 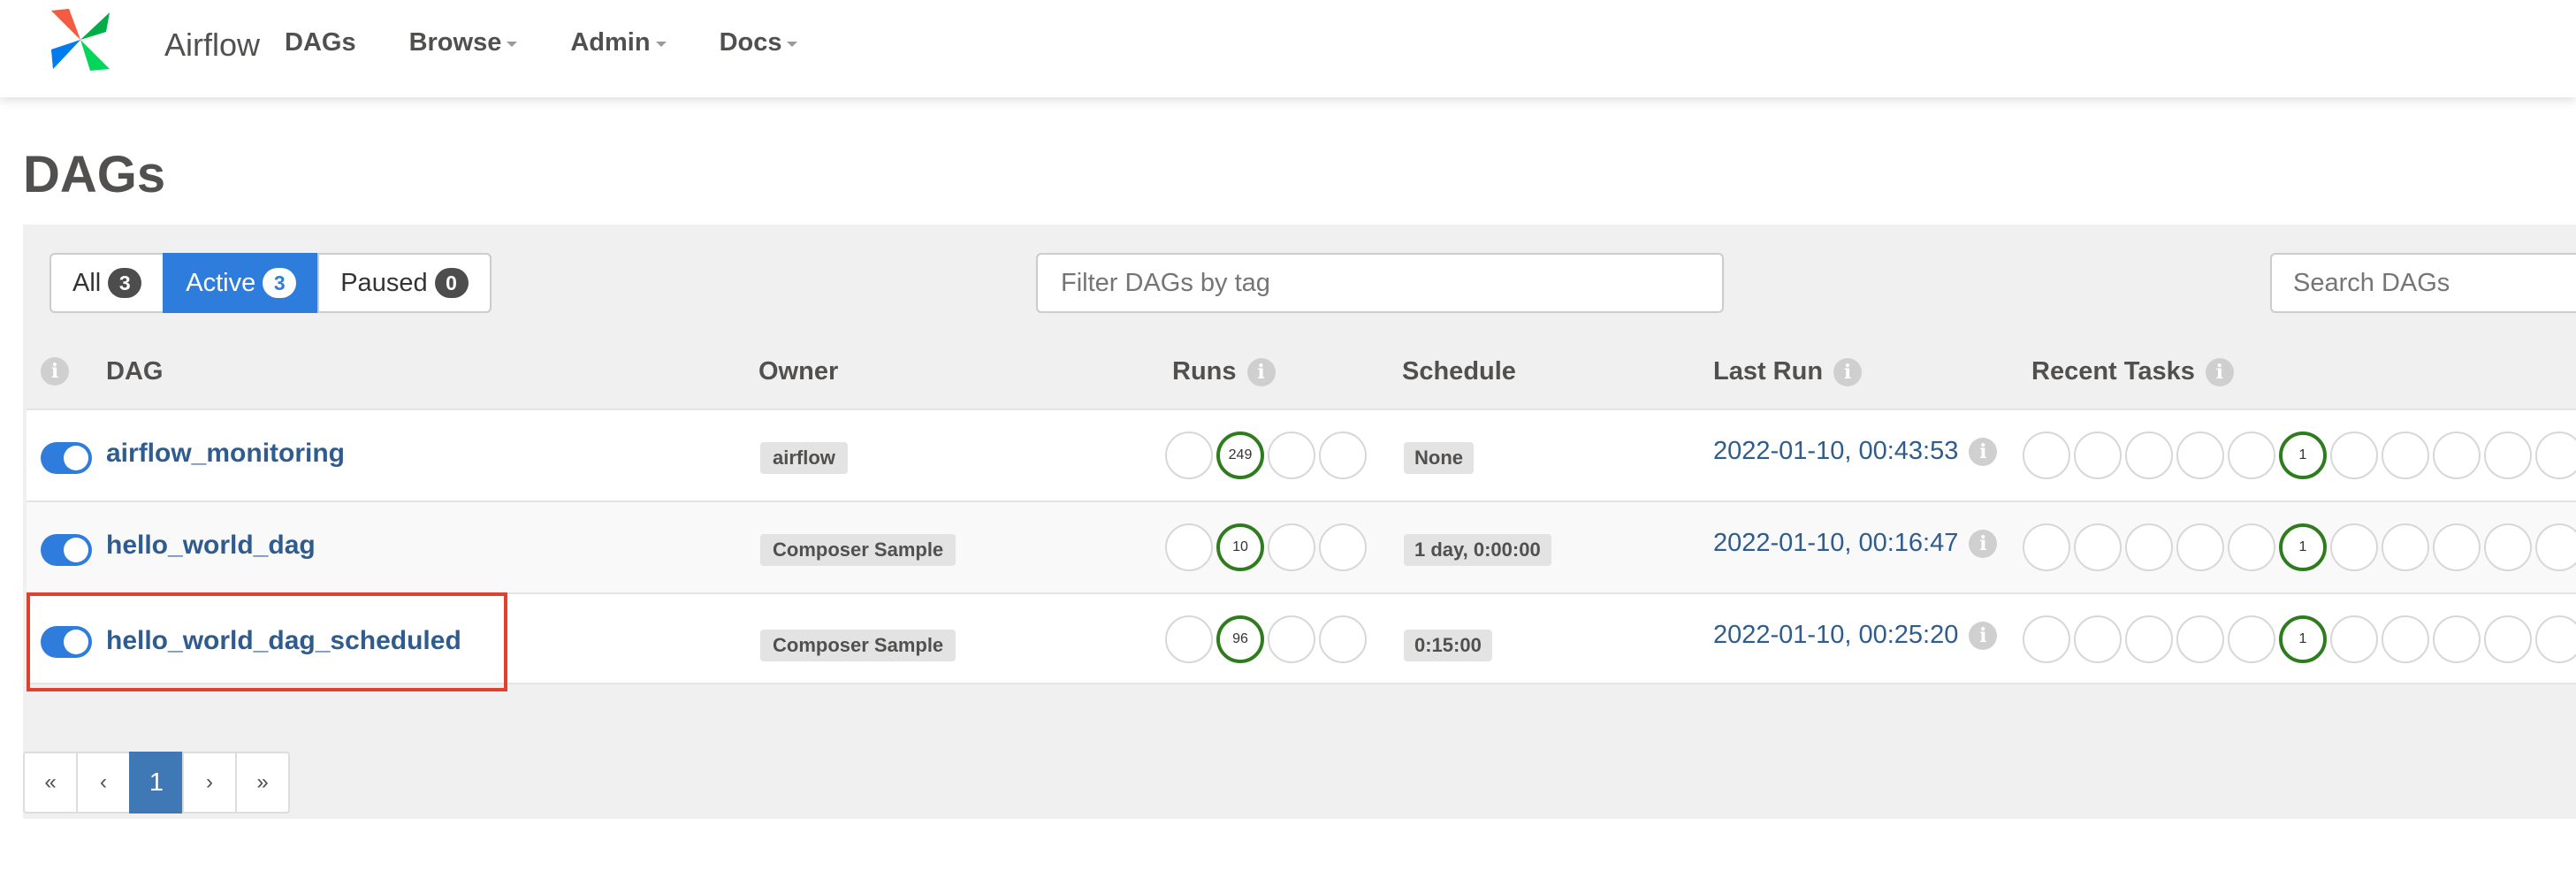 I want to click on airflow-home-link: Airflow, so click(x=163, y=40).